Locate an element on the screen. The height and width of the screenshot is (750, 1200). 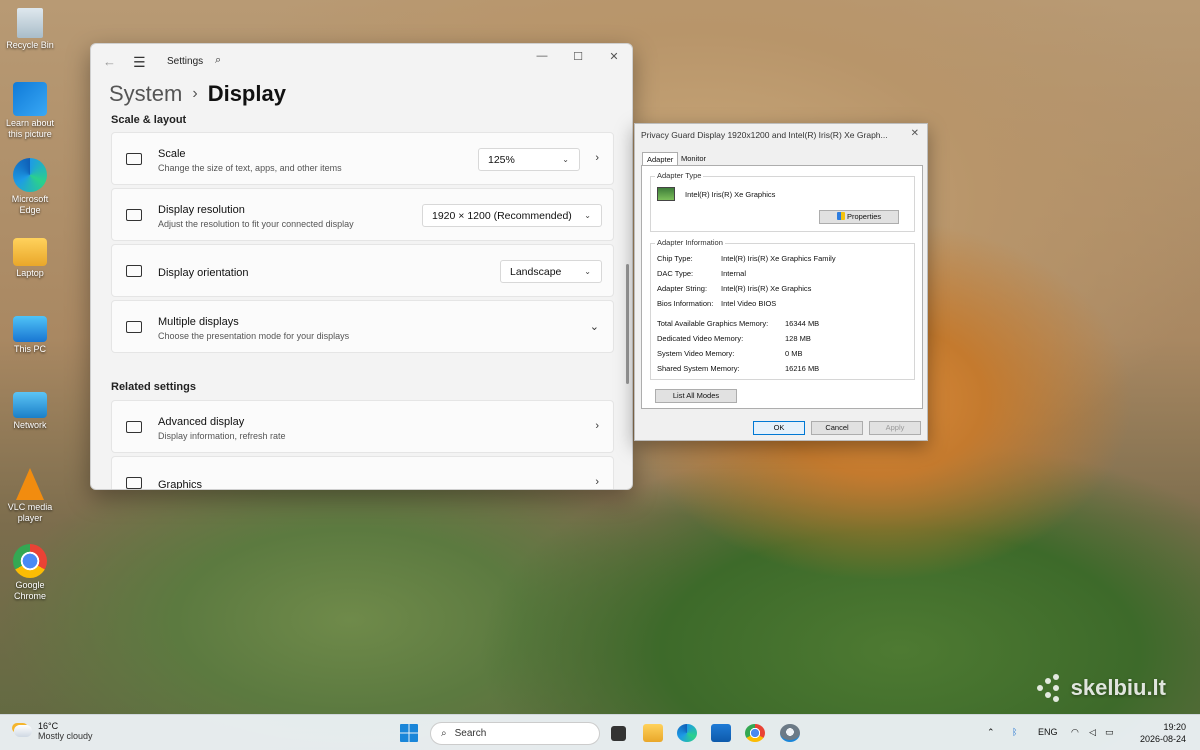
cancel-button: Cancel is located at coordinates (837, 428).